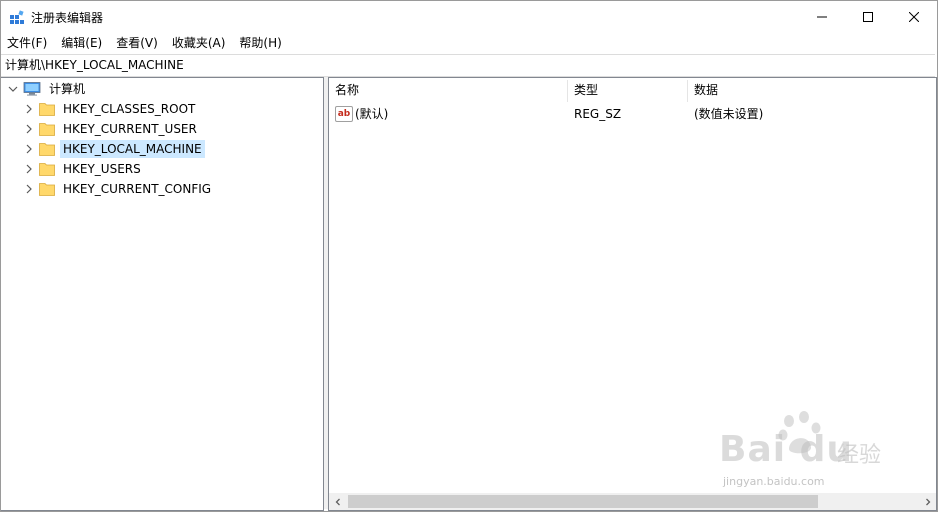 The height and width of the screenshot is (512, 938). I want to click on tree-label-hkey-classes-root: HKEY_CLASSES_ROOT, so click(129, 109).